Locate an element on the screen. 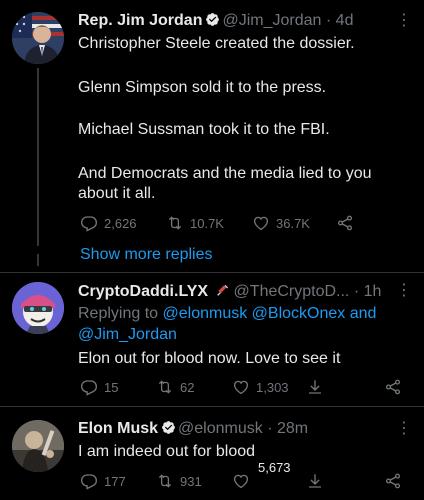 Image resolution: width=424 pixels, height=500 pixels. replying-to-line-2: @Jim_Jordan is located at coordinates (127, 335).